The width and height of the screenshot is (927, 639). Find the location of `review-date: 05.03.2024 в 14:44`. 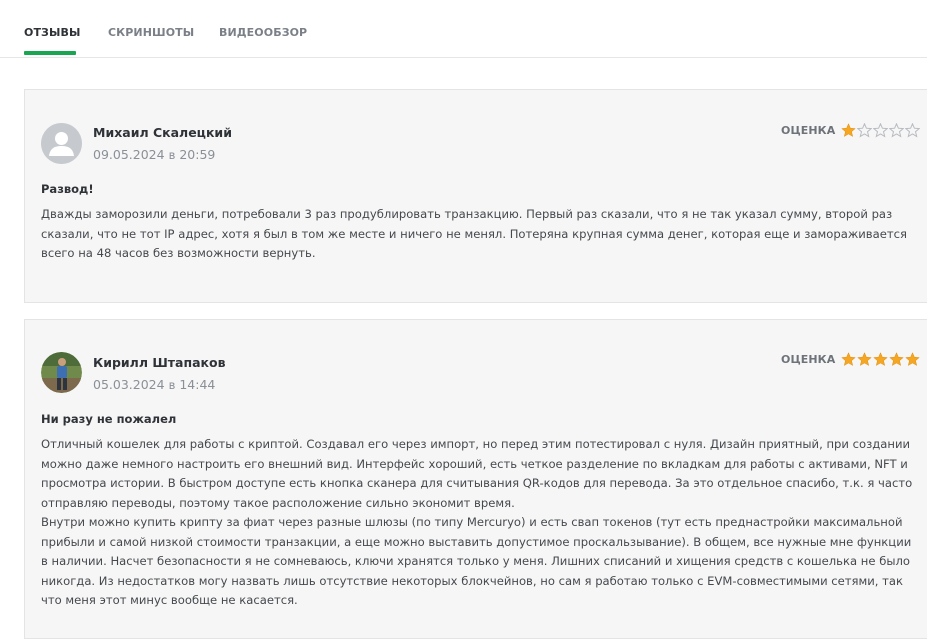

review-date: 05.03.2024 в 14:44 is located at coordinates (154, 384).